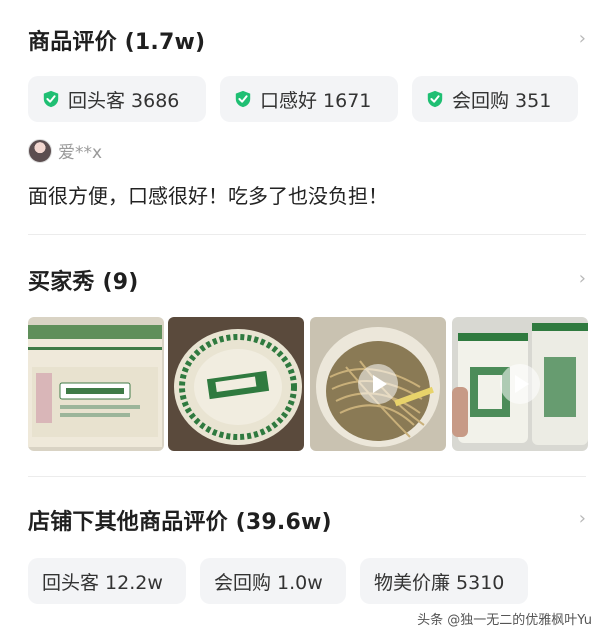  What do you see at coordinates (582, 519) in the screenshot?
I see `store-reviews-chevron-right-icon: ›` at bounding box center [582, 519].